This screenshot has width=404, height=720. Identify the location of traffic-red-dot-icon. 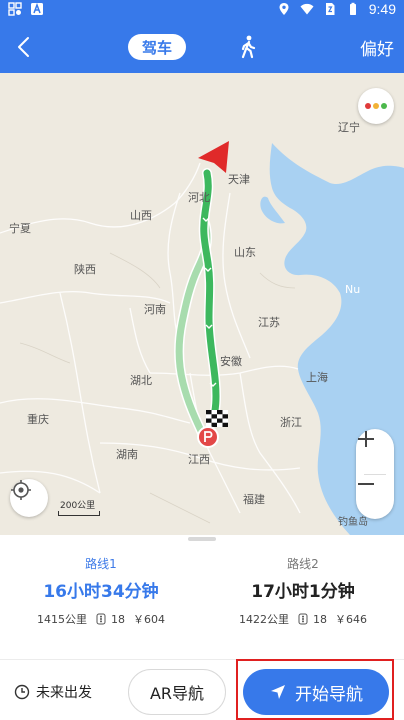
(368, 106).